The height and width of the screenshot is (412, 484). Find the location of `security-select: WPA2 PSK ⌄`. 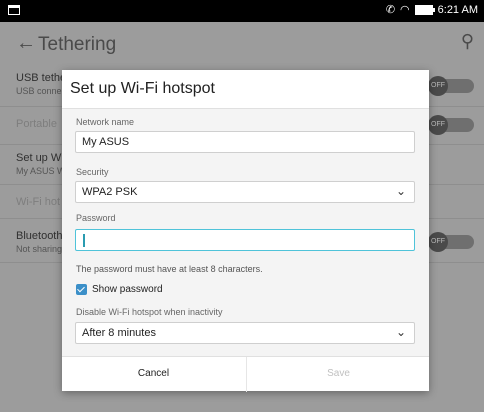

security-select: WPA2 PSK ⌄ is located at coordinates (245, 192).